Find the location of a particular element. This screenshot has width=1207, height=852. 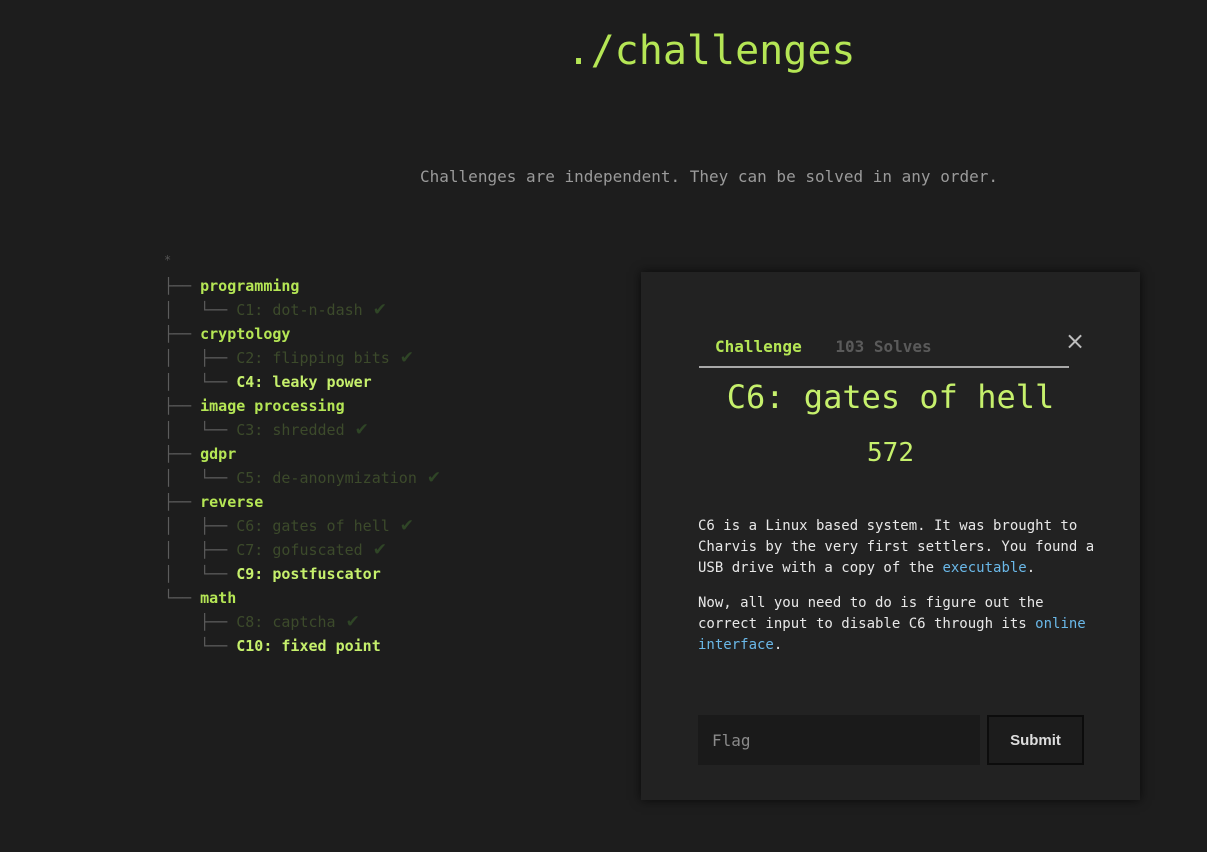

tree-category: ├── programming is located at coordinates (302, 286).